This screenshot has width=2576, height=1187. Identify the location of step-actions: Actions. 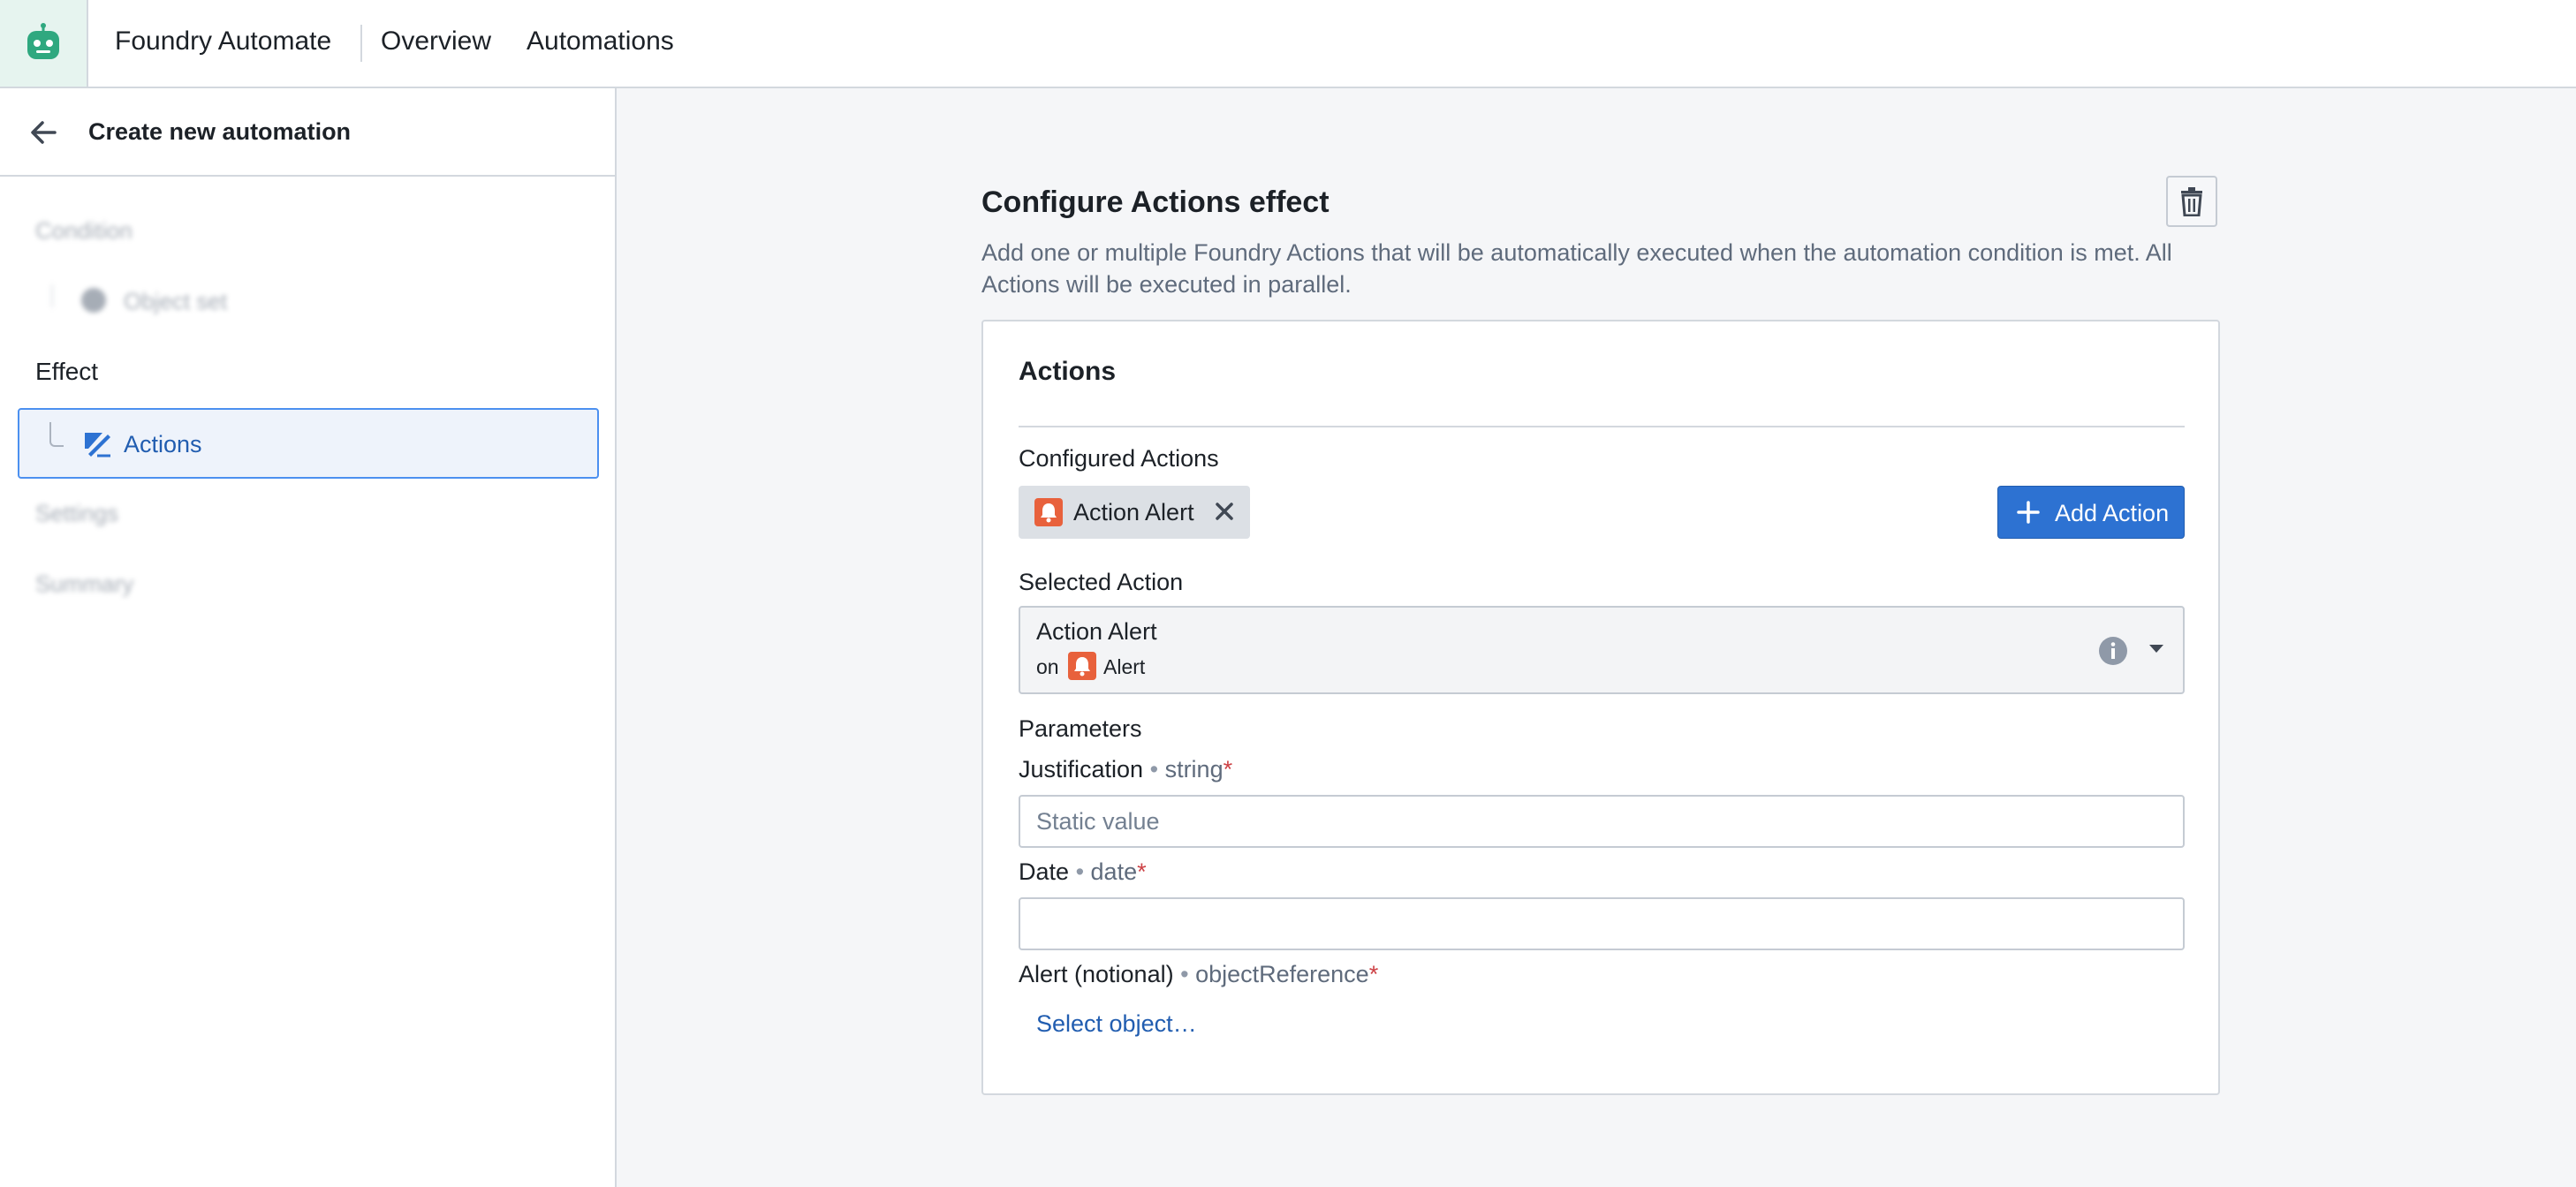
(308, 443).